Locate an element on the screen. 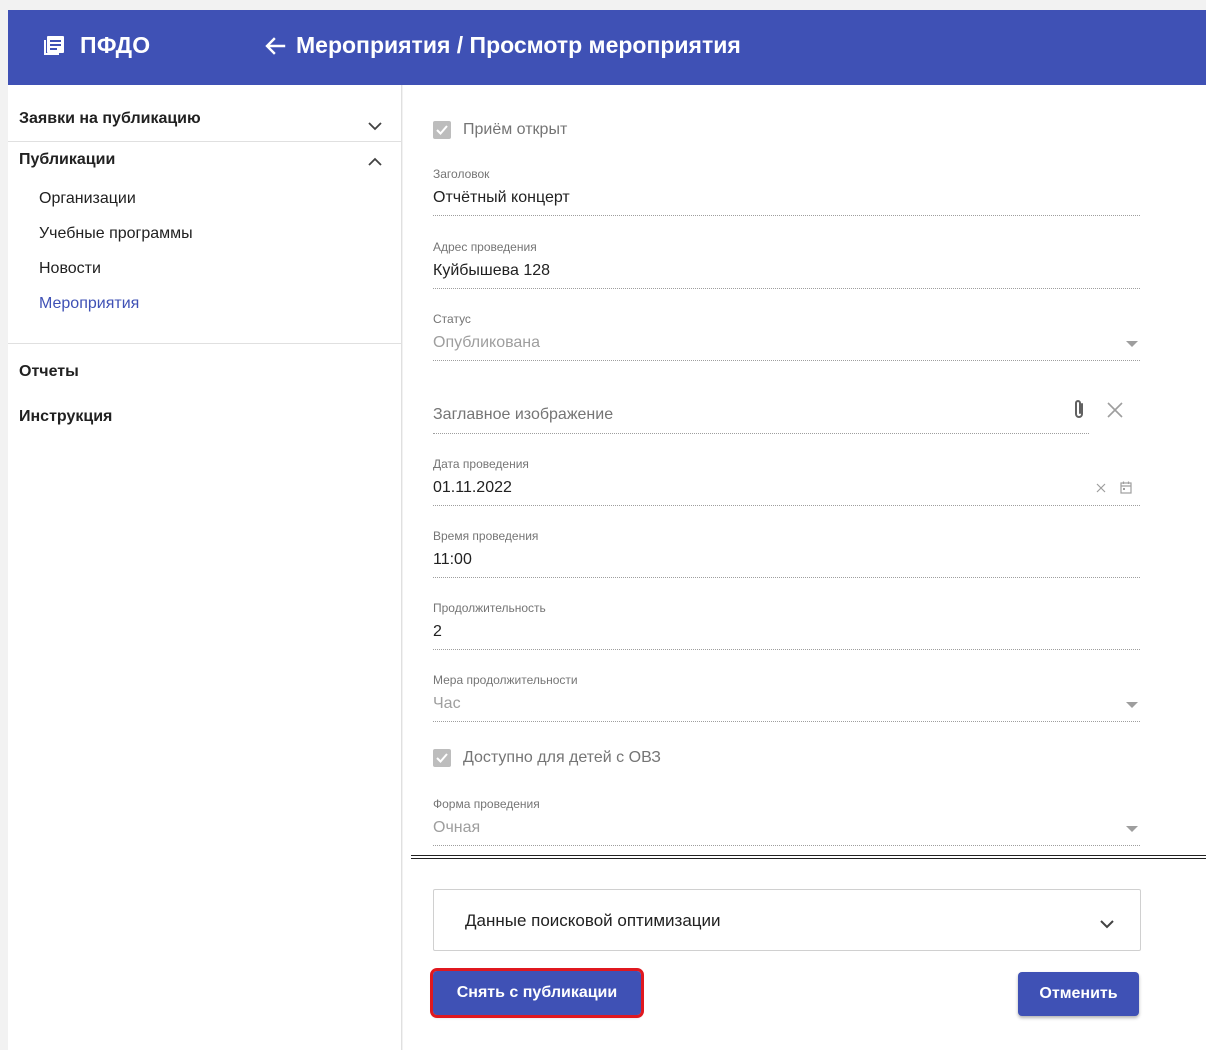  unpublish-button: Снять с публикации is located at coordinates (537, 993).